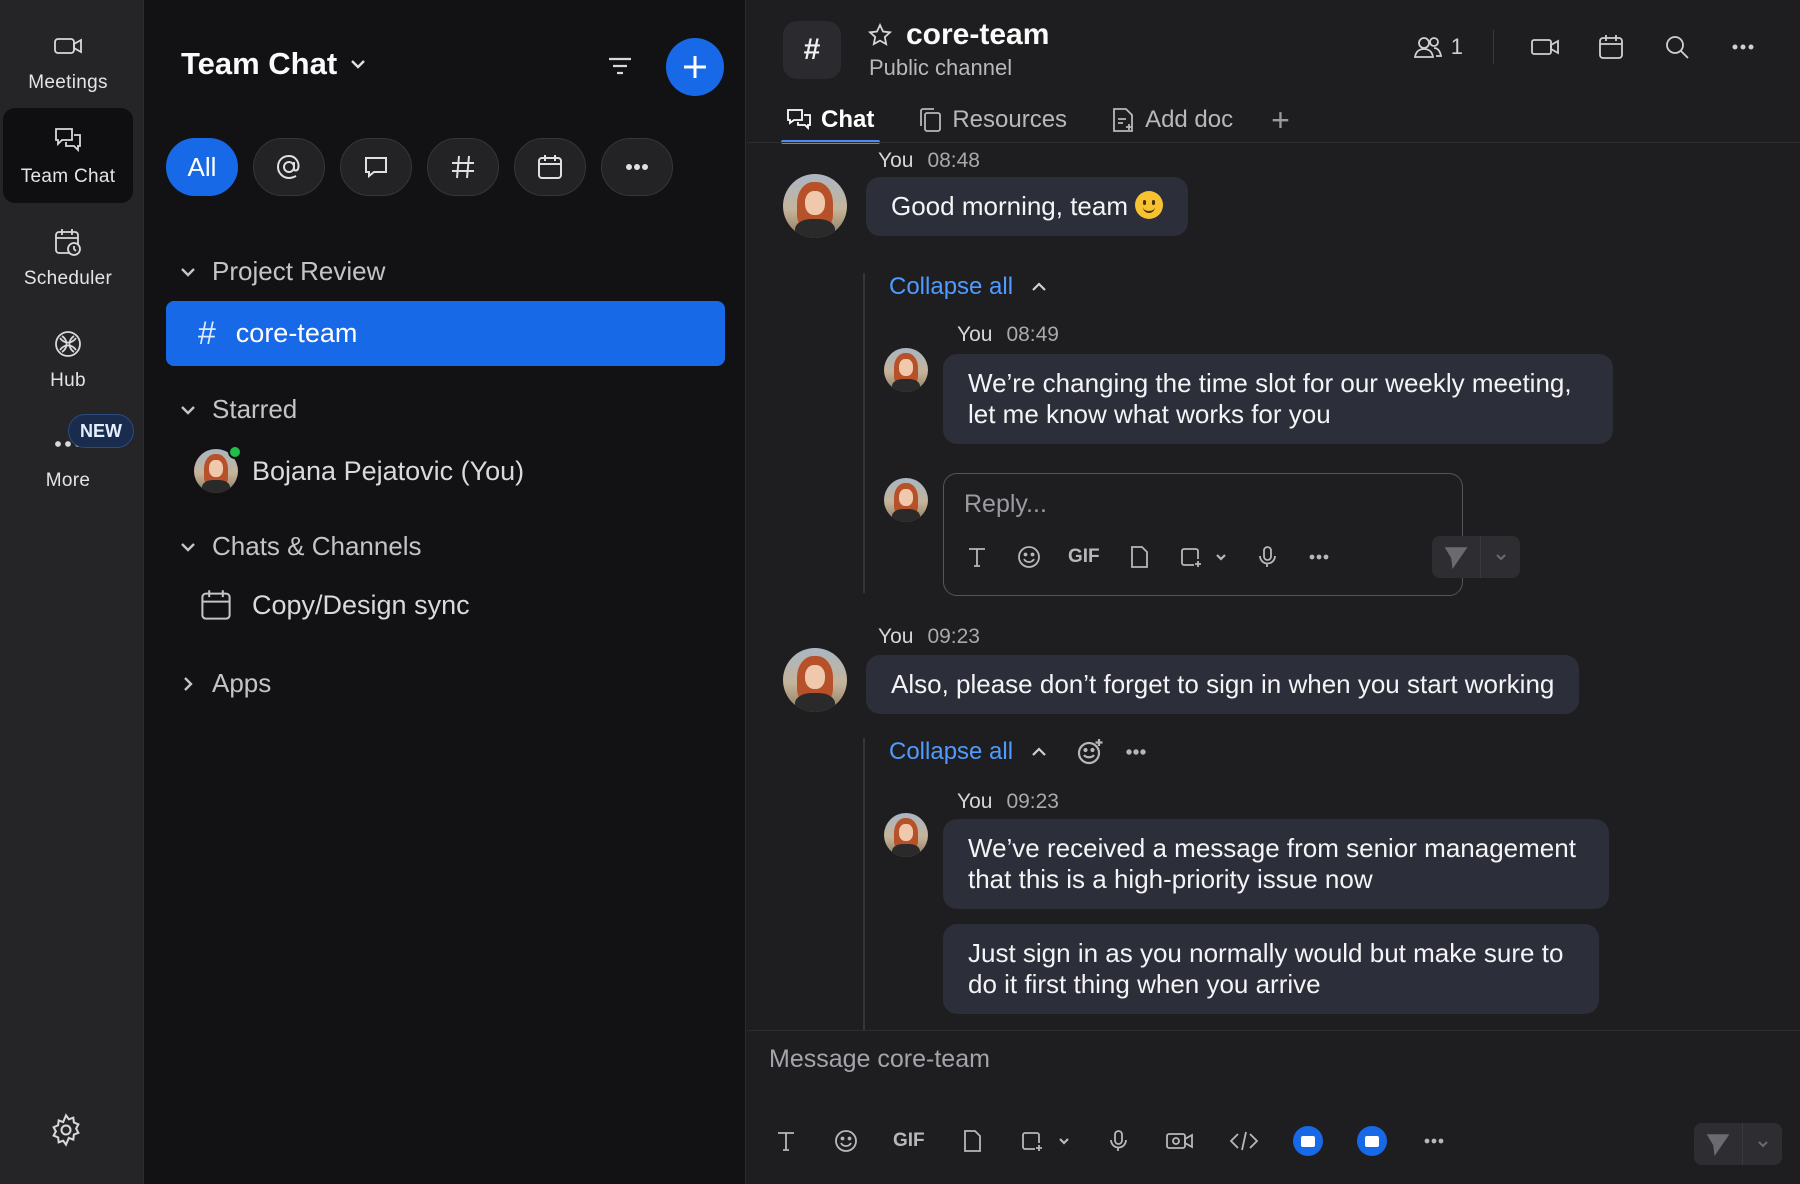  I want to click on thread-more-button, so click(1136, 752).